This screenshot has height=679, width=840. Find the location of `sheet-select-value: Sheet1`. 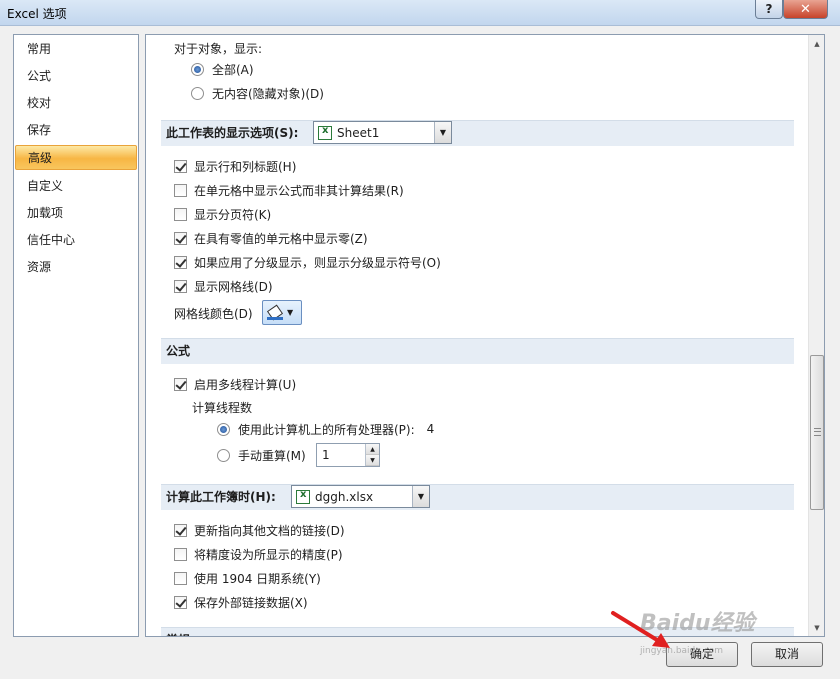

sheet-select-value: Sheet1 is located at coordinates (358, 132).